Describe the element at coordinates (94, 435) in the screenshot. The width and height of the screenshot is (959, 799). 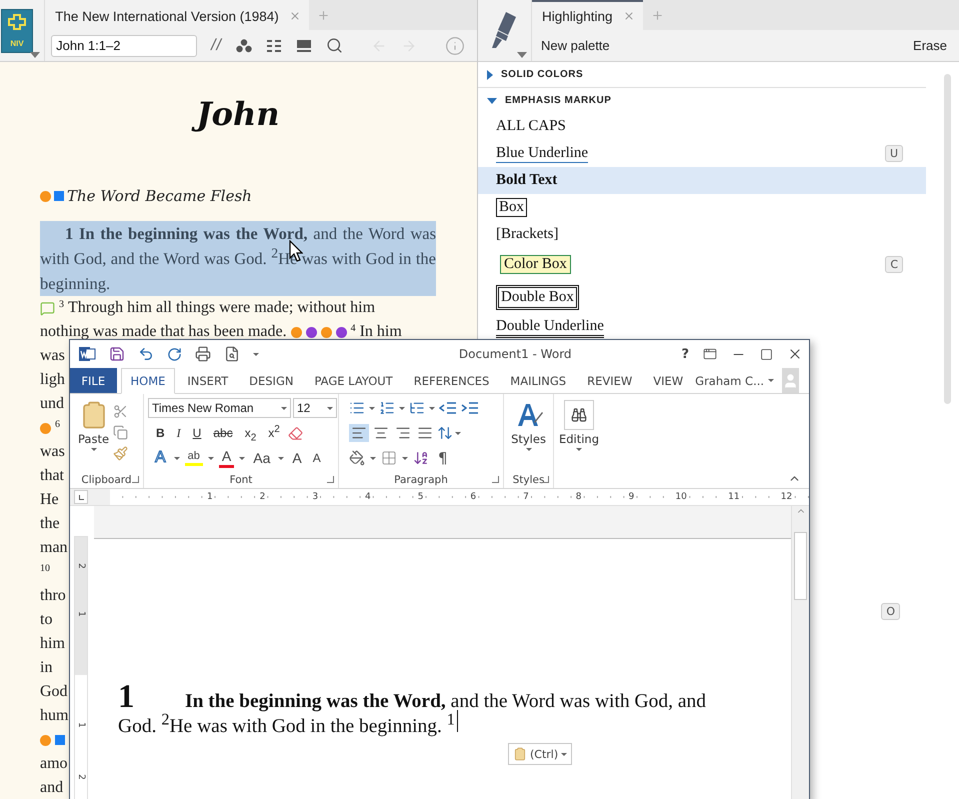
I see `paste-button: Paste` at that location.